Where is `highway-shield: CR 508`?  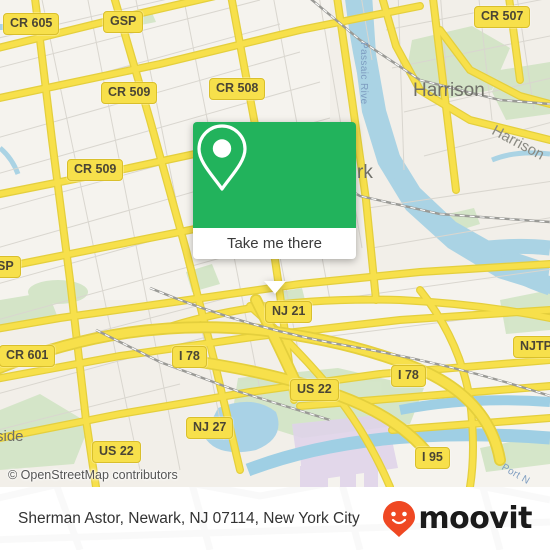
highway-shield: CR 508 is located at coordinates (237, 89).